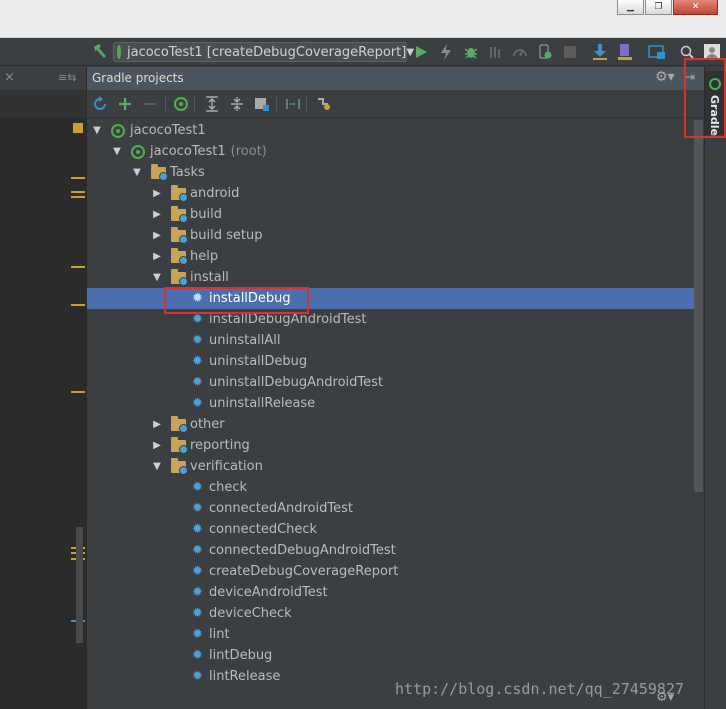 This screenshot has height=709, width=726. I want to click on attach-project-plus-icon, so click(125, 104).